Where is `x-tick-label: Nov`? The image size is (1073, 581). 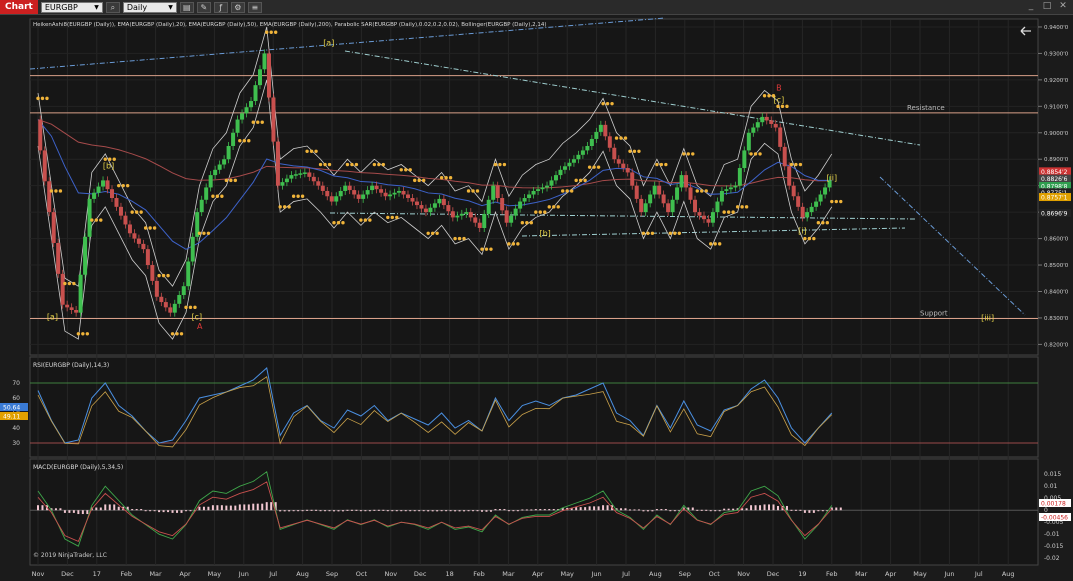 x-tick-label: Nov is located at coordinates (38, 574).